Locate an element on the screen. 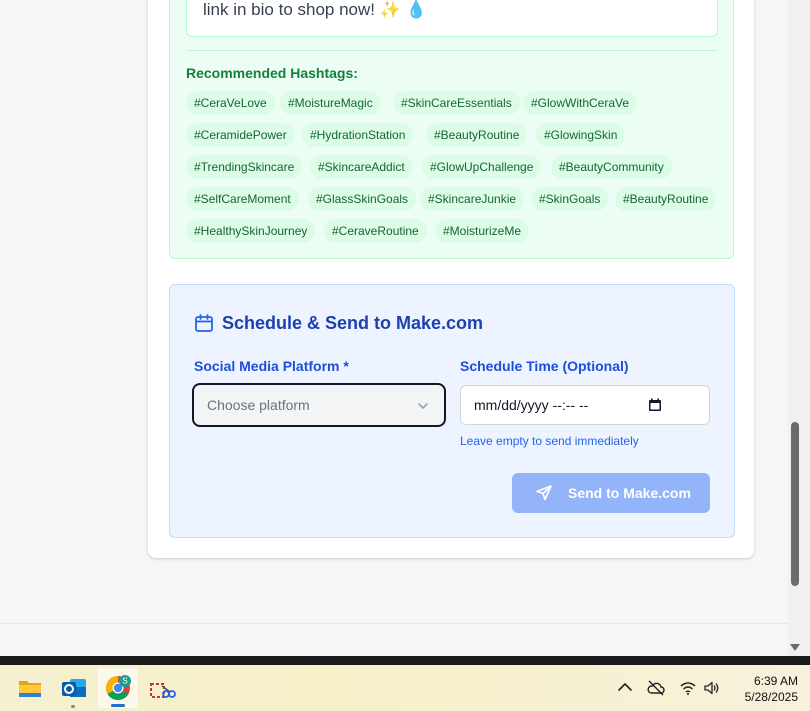 Image resolution: width=810 pixels, height=711 pixels. onedrive-offline-icon is located at coordinates (656, 688).